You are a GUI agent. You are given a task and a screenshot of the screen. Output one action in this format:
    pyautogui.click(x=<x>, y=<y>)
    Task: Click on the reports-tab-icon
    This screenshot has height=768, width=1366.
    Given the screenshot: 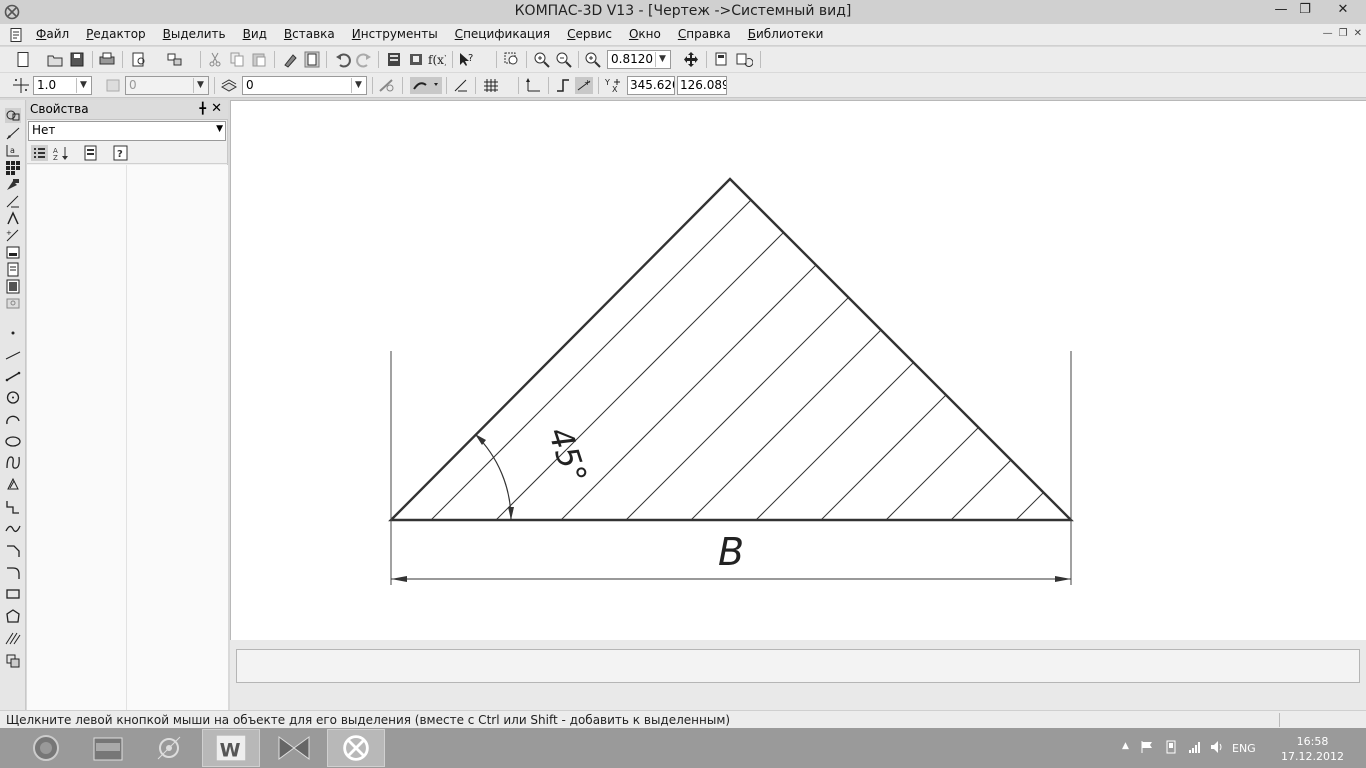 What is the action you would take?
    pyautogui.click(x=13, y=269)
    